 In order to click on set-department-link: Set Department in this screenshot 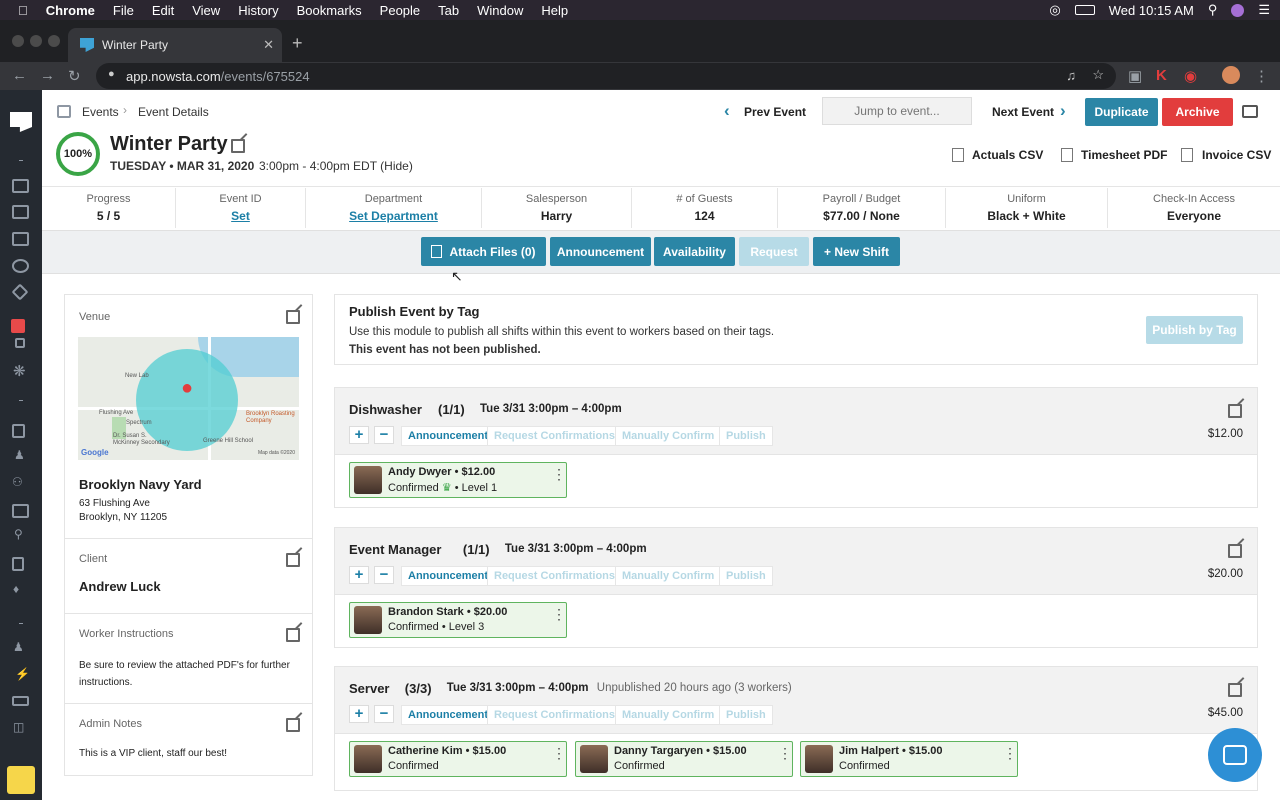, I will do `click(393, 216)`.